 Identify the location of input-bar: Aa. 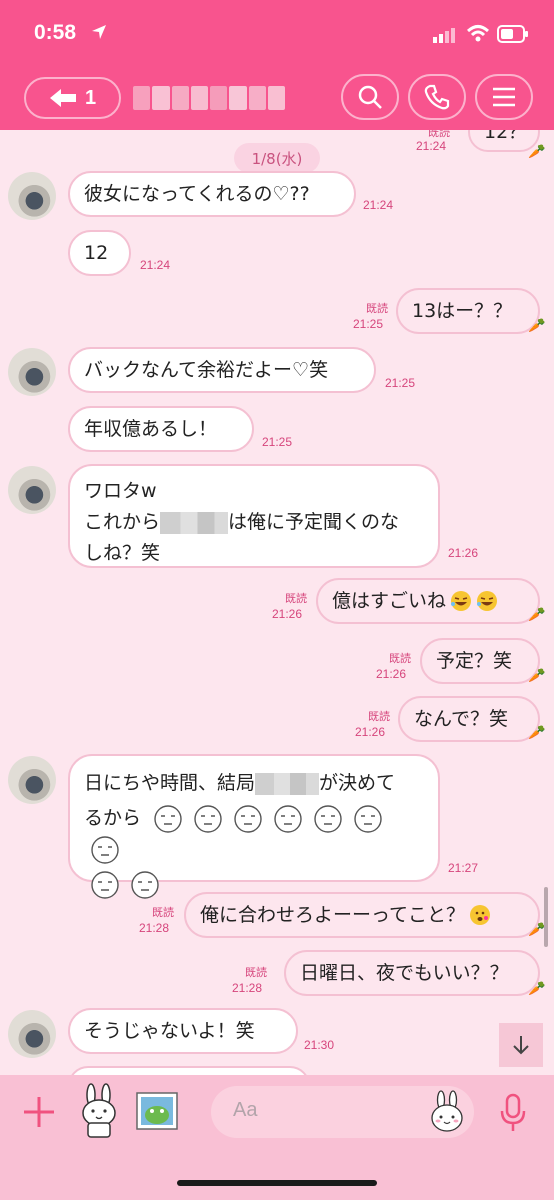
(277, 1137).